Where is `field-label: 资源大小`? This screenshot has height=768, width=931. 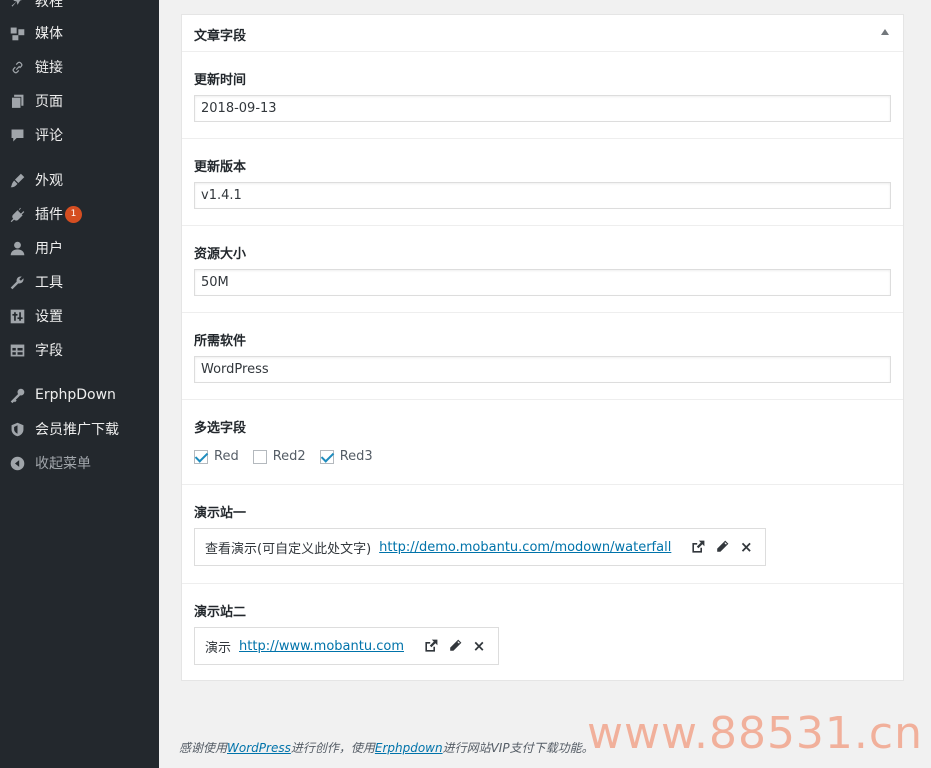
field-label: 资源大小 is located at coordinates (220, 254).